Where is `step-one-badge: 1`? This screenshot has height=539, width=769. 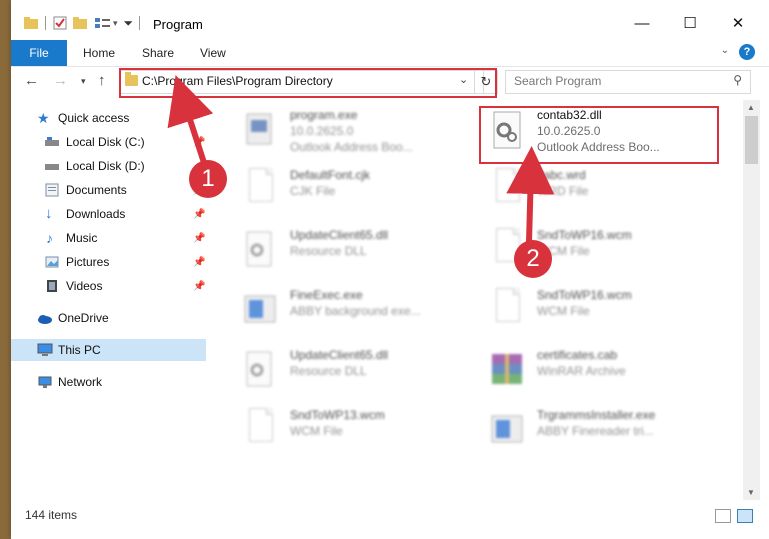
step-one-badge: 1 is located at coordinates (208, 179).